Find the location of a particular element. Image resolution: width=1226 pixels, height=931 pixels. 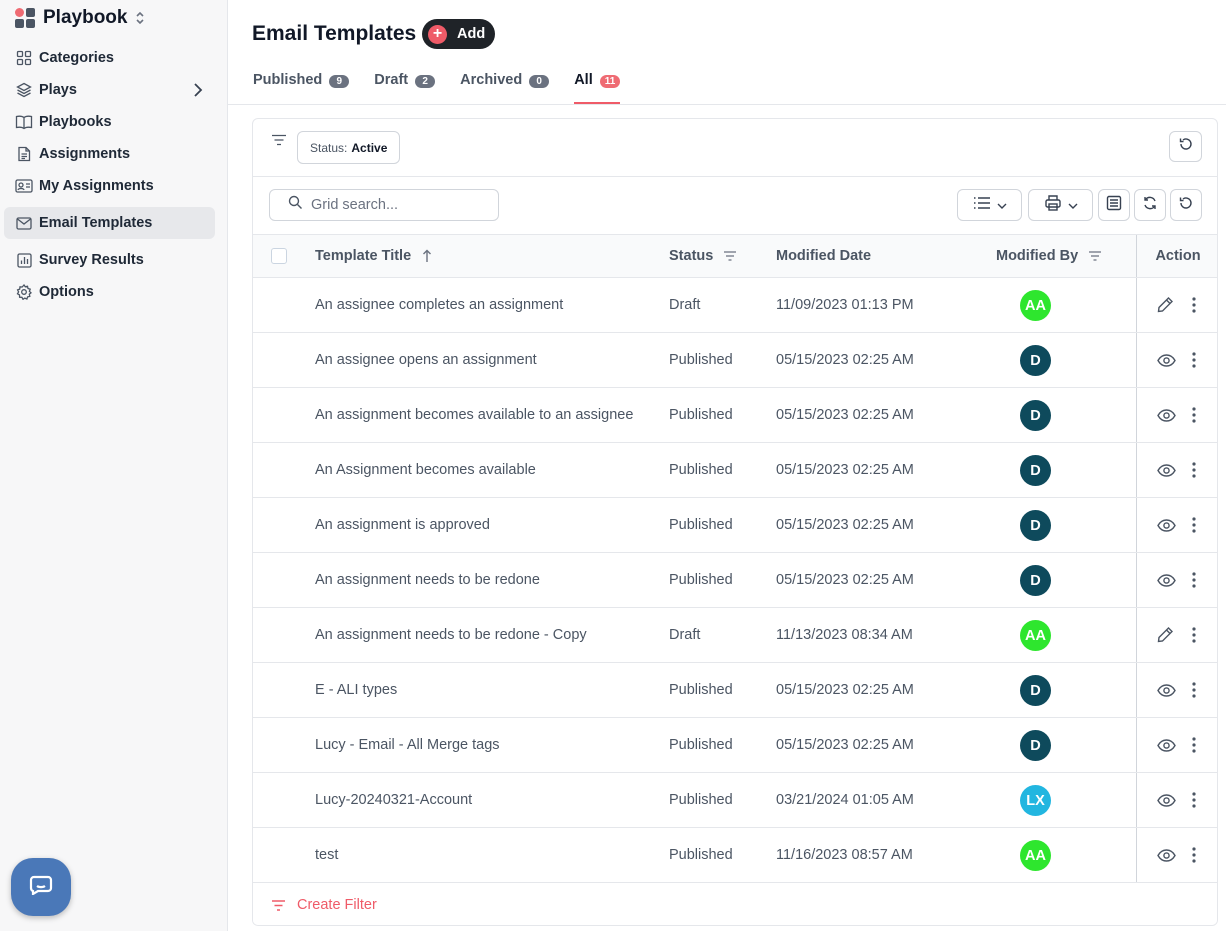

sidebar-item-playbooks: Playbooks is located at coordinates (109, 122).